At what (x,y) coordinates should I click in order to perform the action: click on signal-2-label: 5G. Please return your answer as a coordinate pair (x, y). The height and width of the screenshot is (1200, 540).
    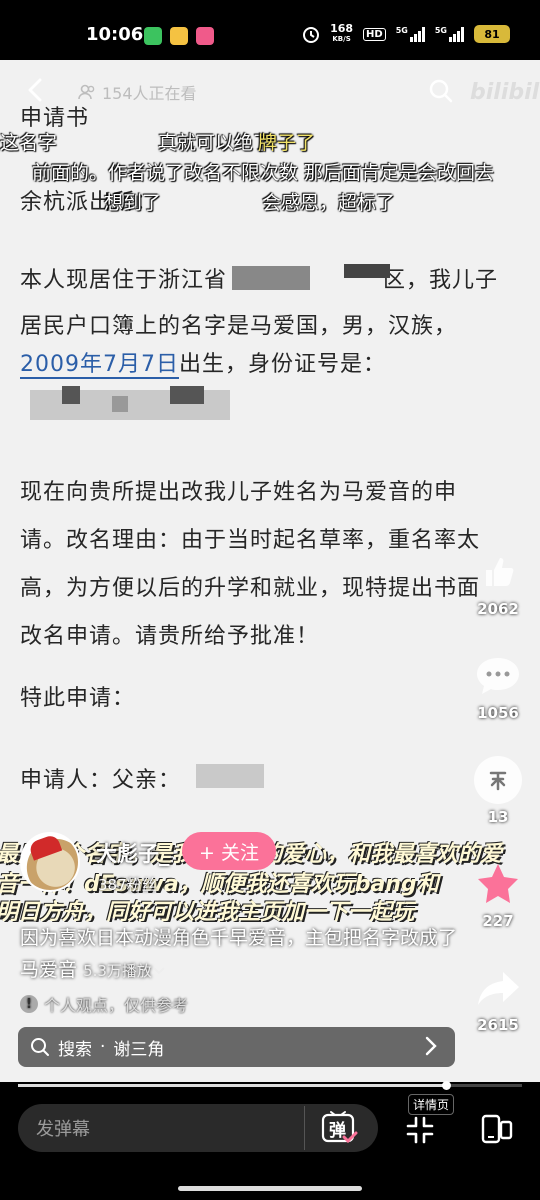
    Looking at the image, I should click on (440, 30).